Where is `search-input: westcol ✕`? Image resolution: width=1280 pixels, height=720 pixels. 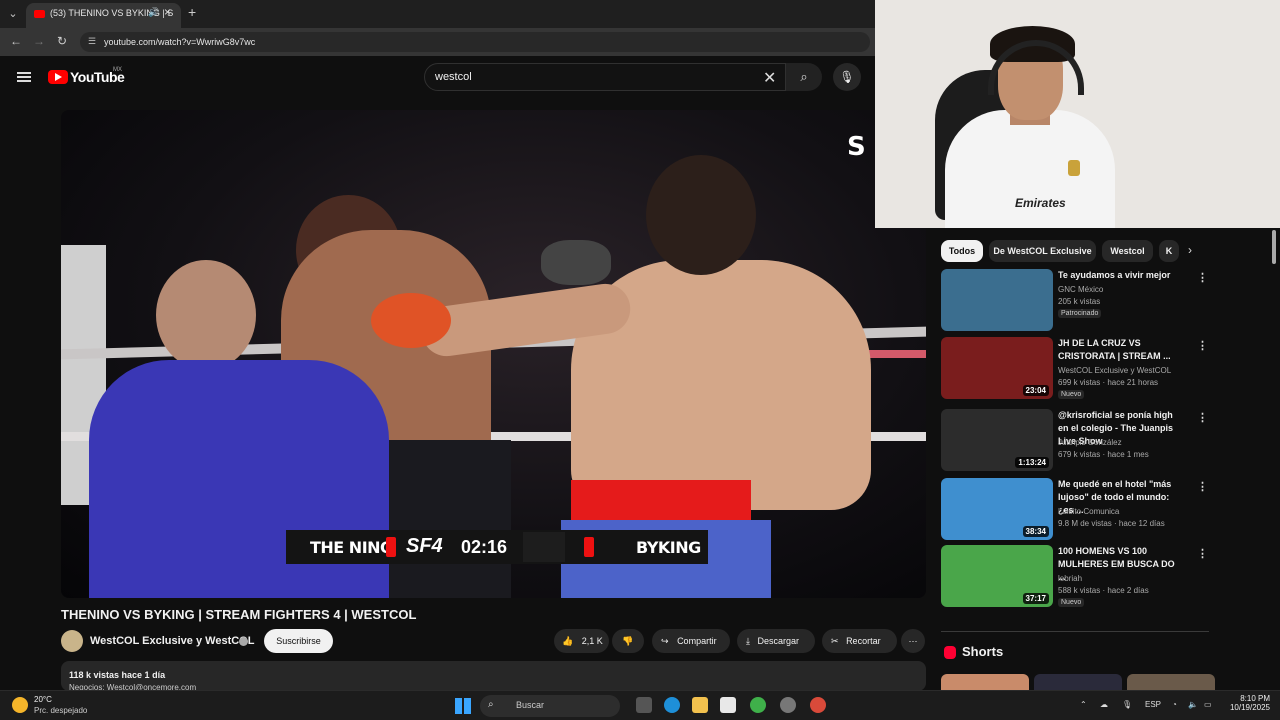 search-input: westcol ✕ is located at coordinates (605, 77).